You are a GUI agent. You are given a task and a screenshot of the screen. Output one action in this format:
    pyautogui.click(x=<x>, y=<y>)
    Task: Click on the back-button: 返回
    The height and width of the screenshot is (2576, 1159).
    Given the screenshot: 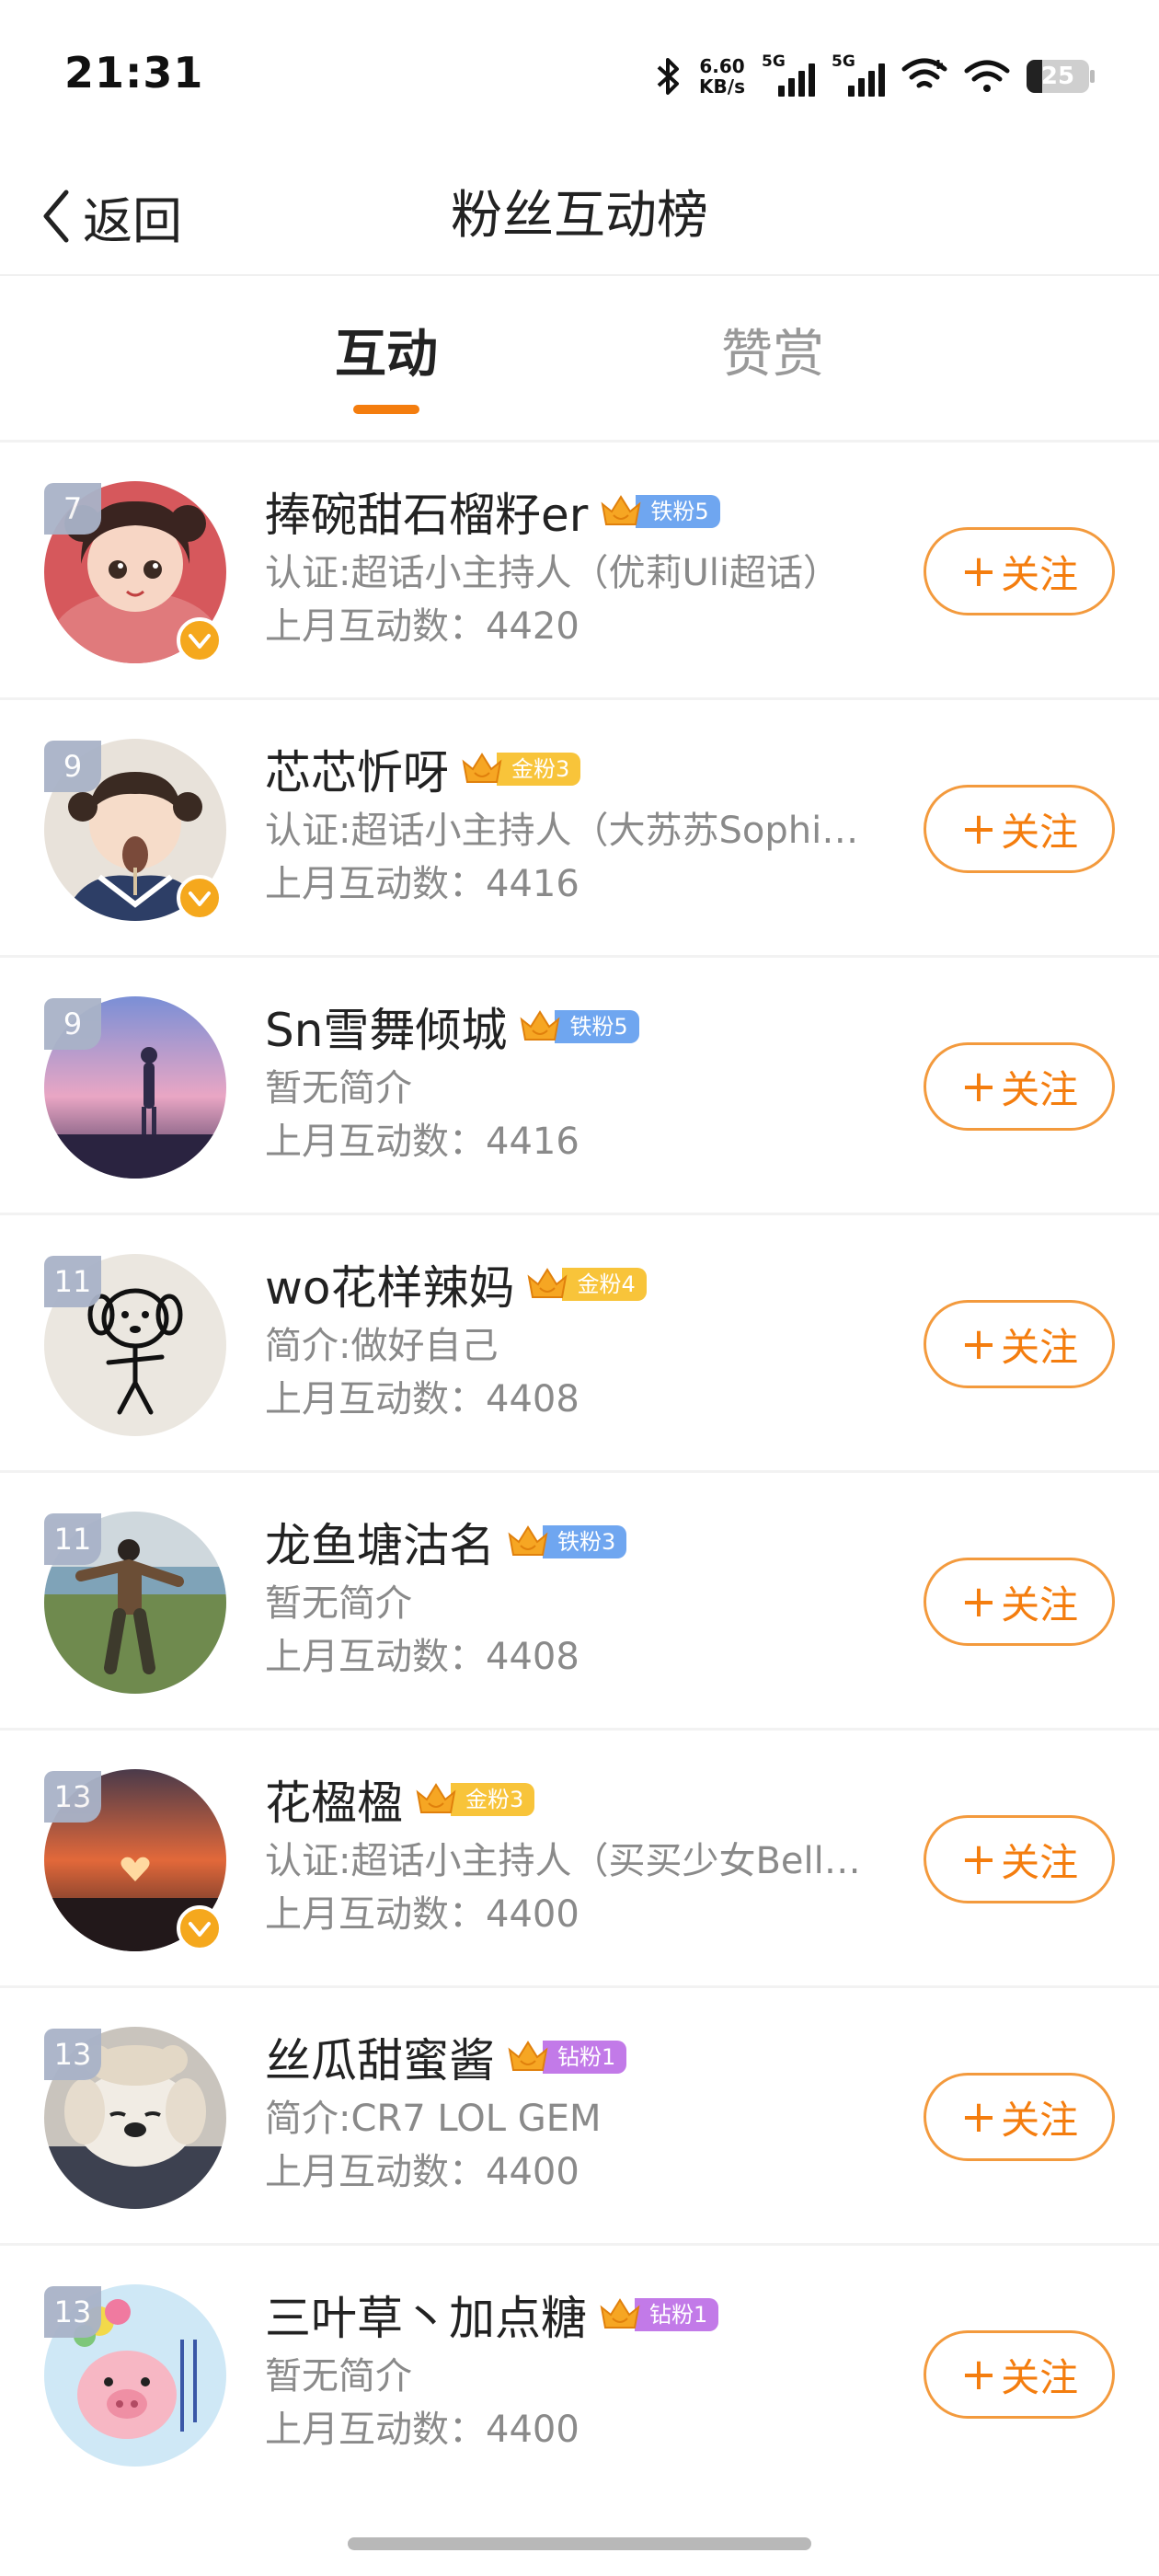 What is the action you would take?
    pyautogui.click(x=109, y=216)
    